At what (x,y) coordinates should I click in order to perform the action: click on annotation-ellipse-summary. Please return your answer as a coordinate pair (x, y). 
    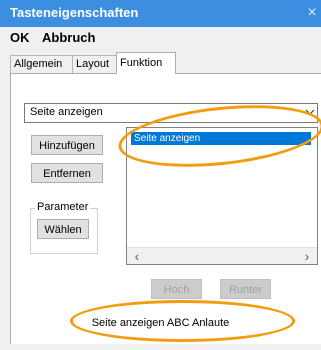
    Looking at the image, I should click on (182, 321).